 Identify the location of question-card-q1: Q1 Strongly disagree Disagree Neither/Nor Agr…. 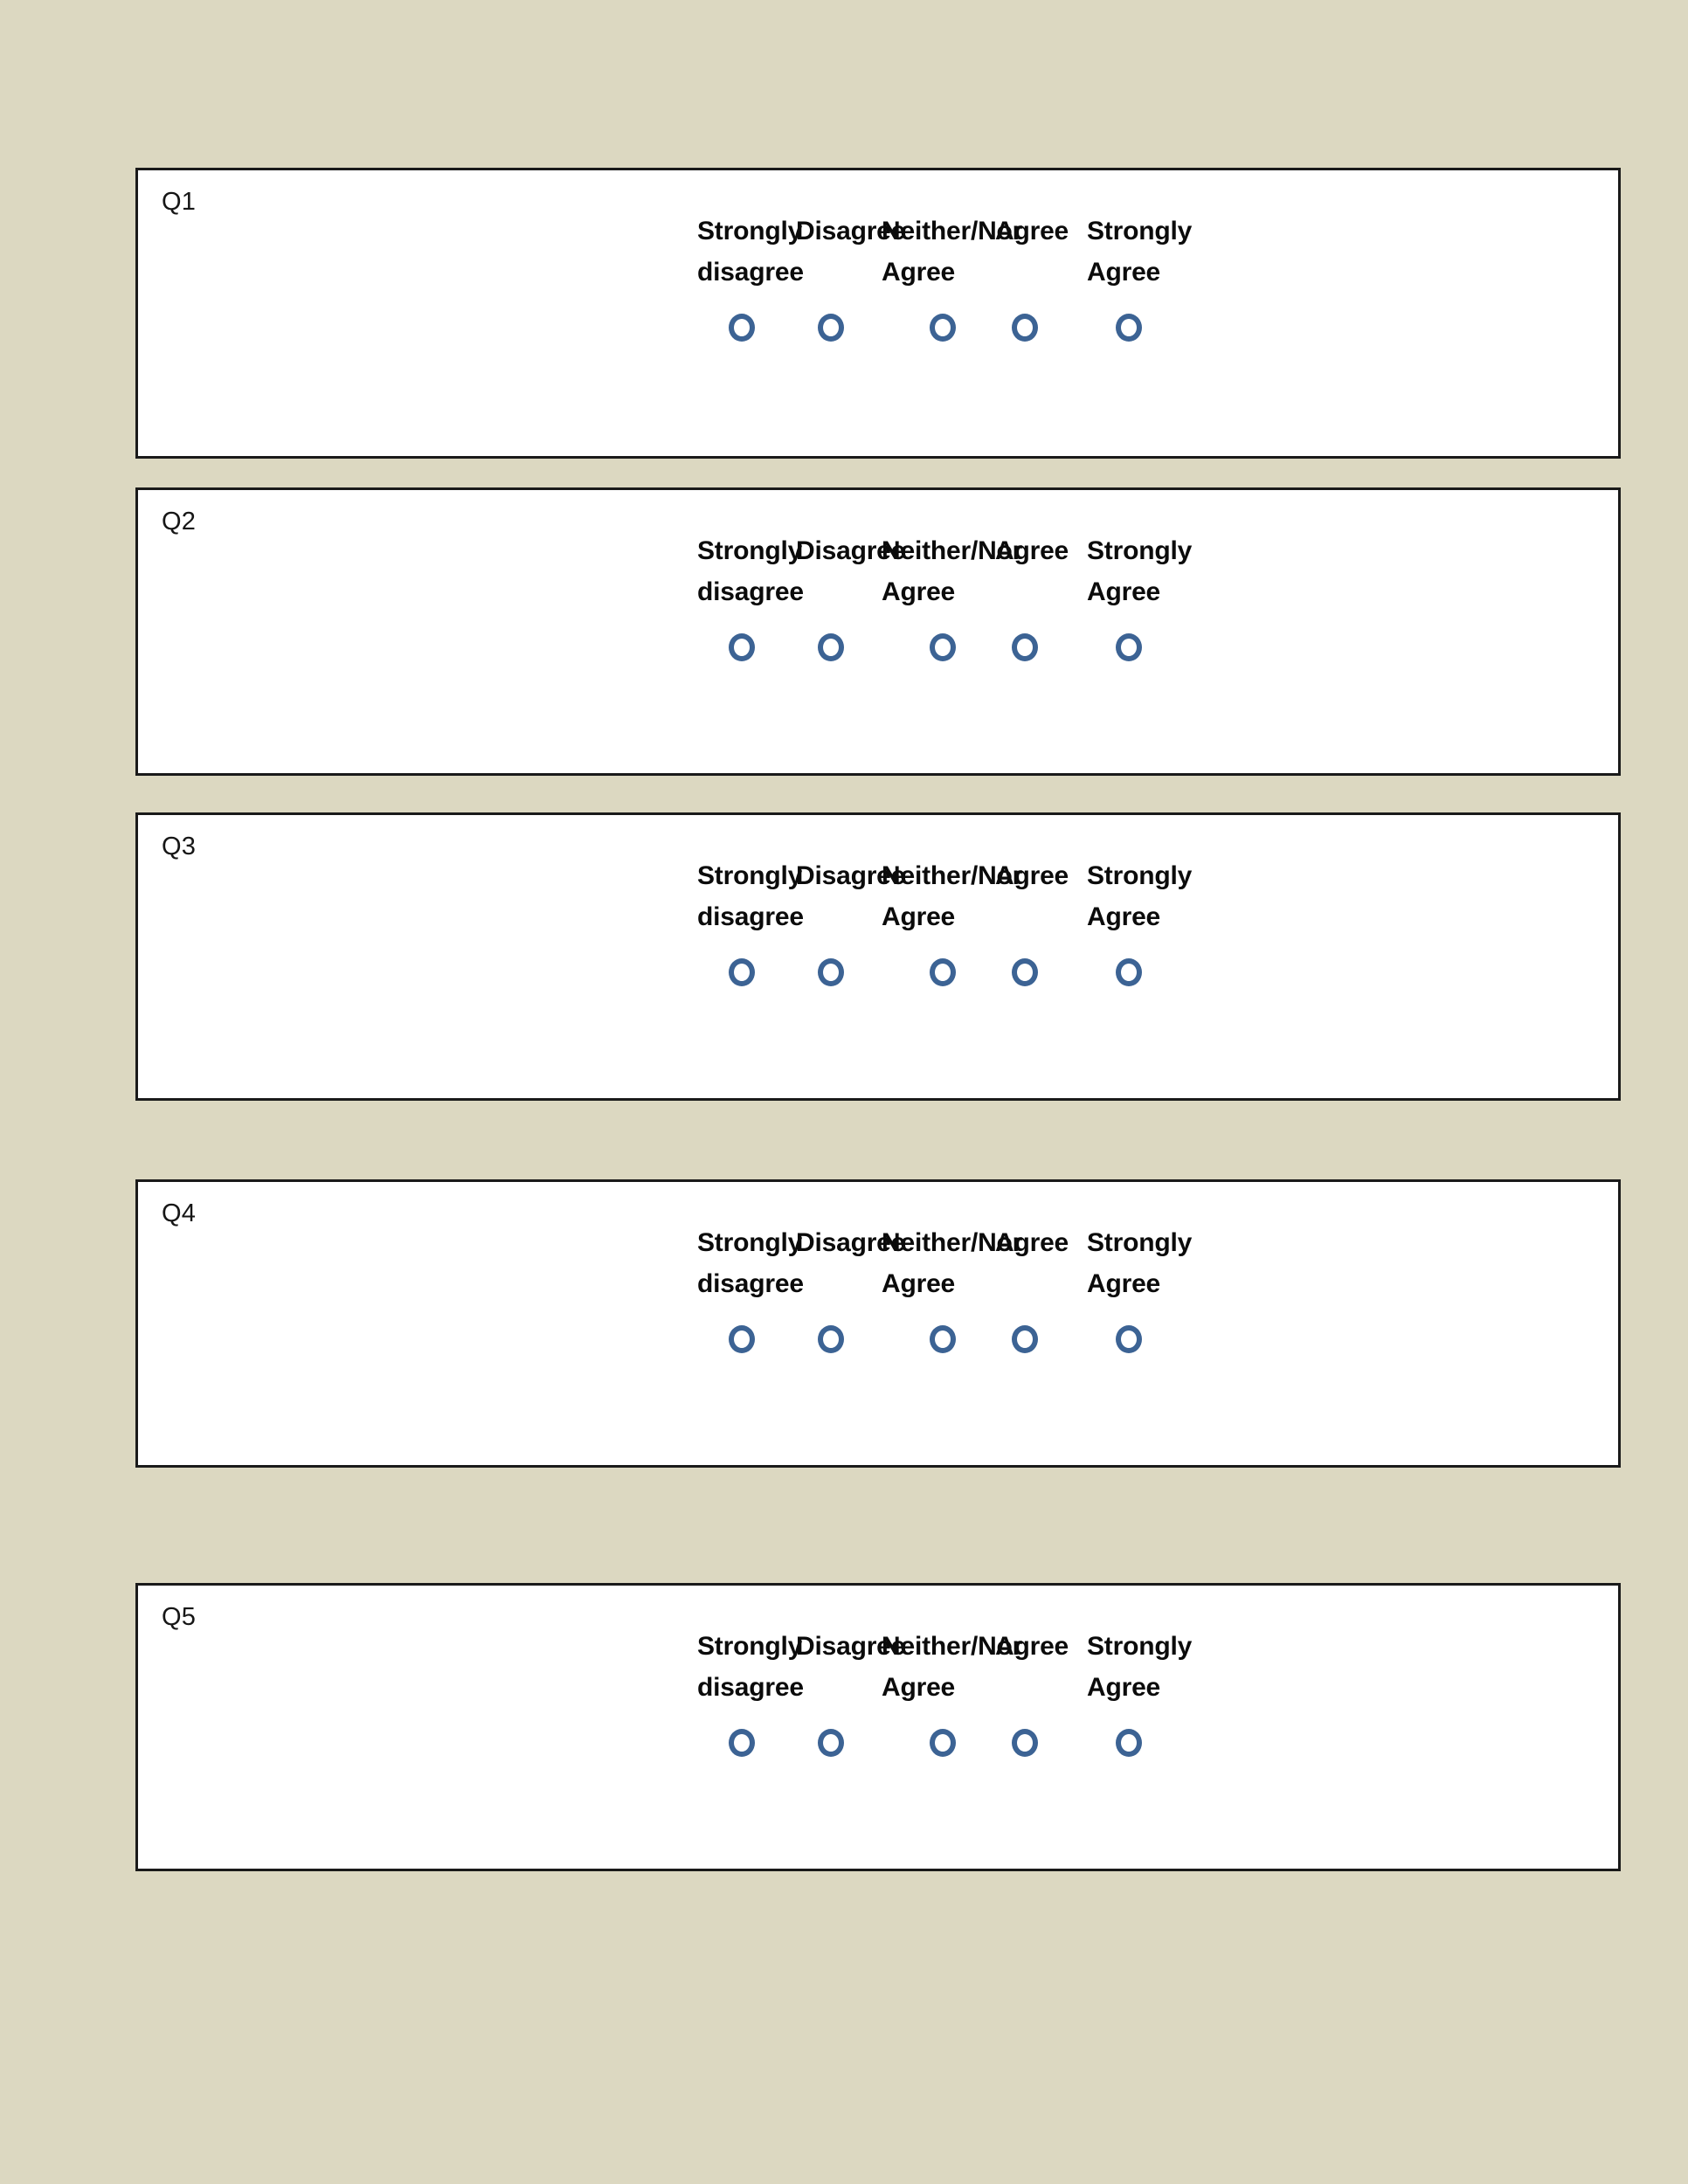
(878, 313).